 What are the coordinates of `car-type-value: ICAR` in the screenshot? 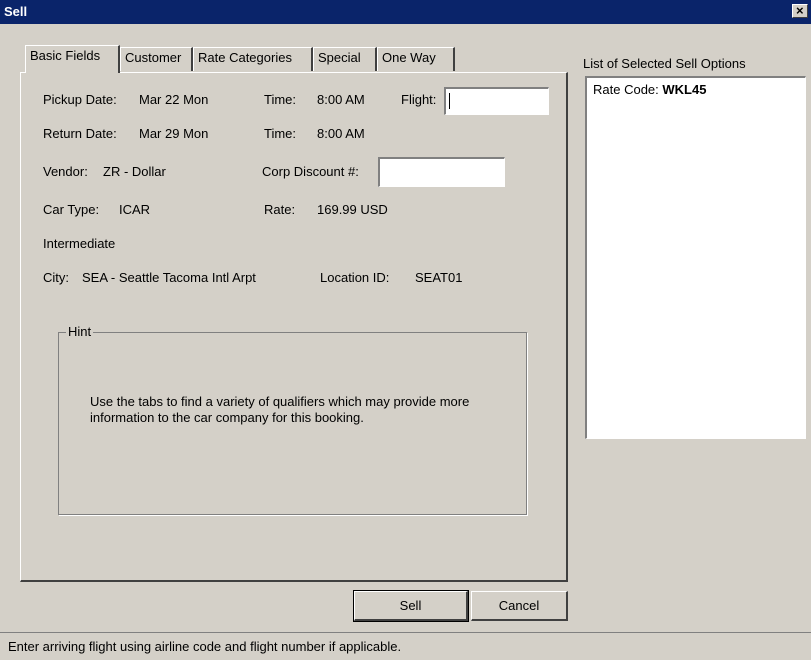 It's located at (135, 209).